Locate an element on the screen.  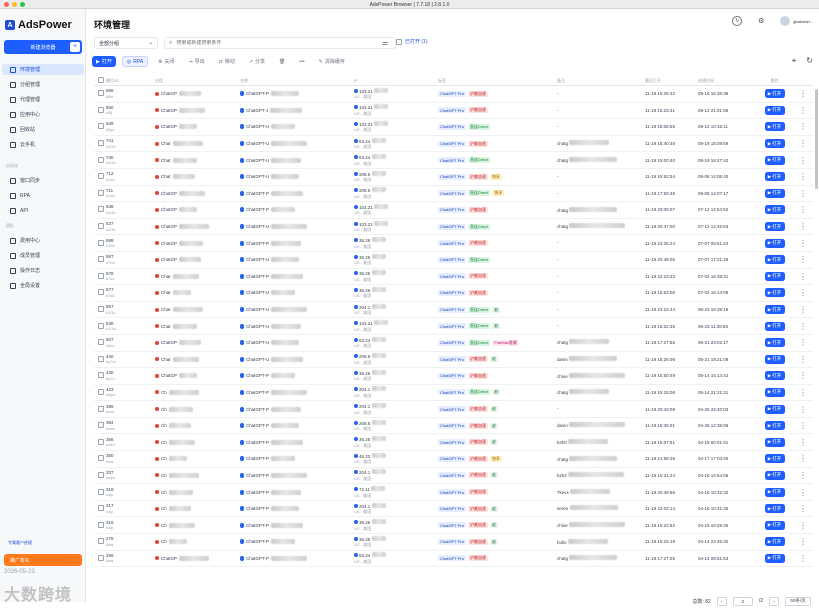
reload-icon: ↻ is located at coordinates (809, 61).